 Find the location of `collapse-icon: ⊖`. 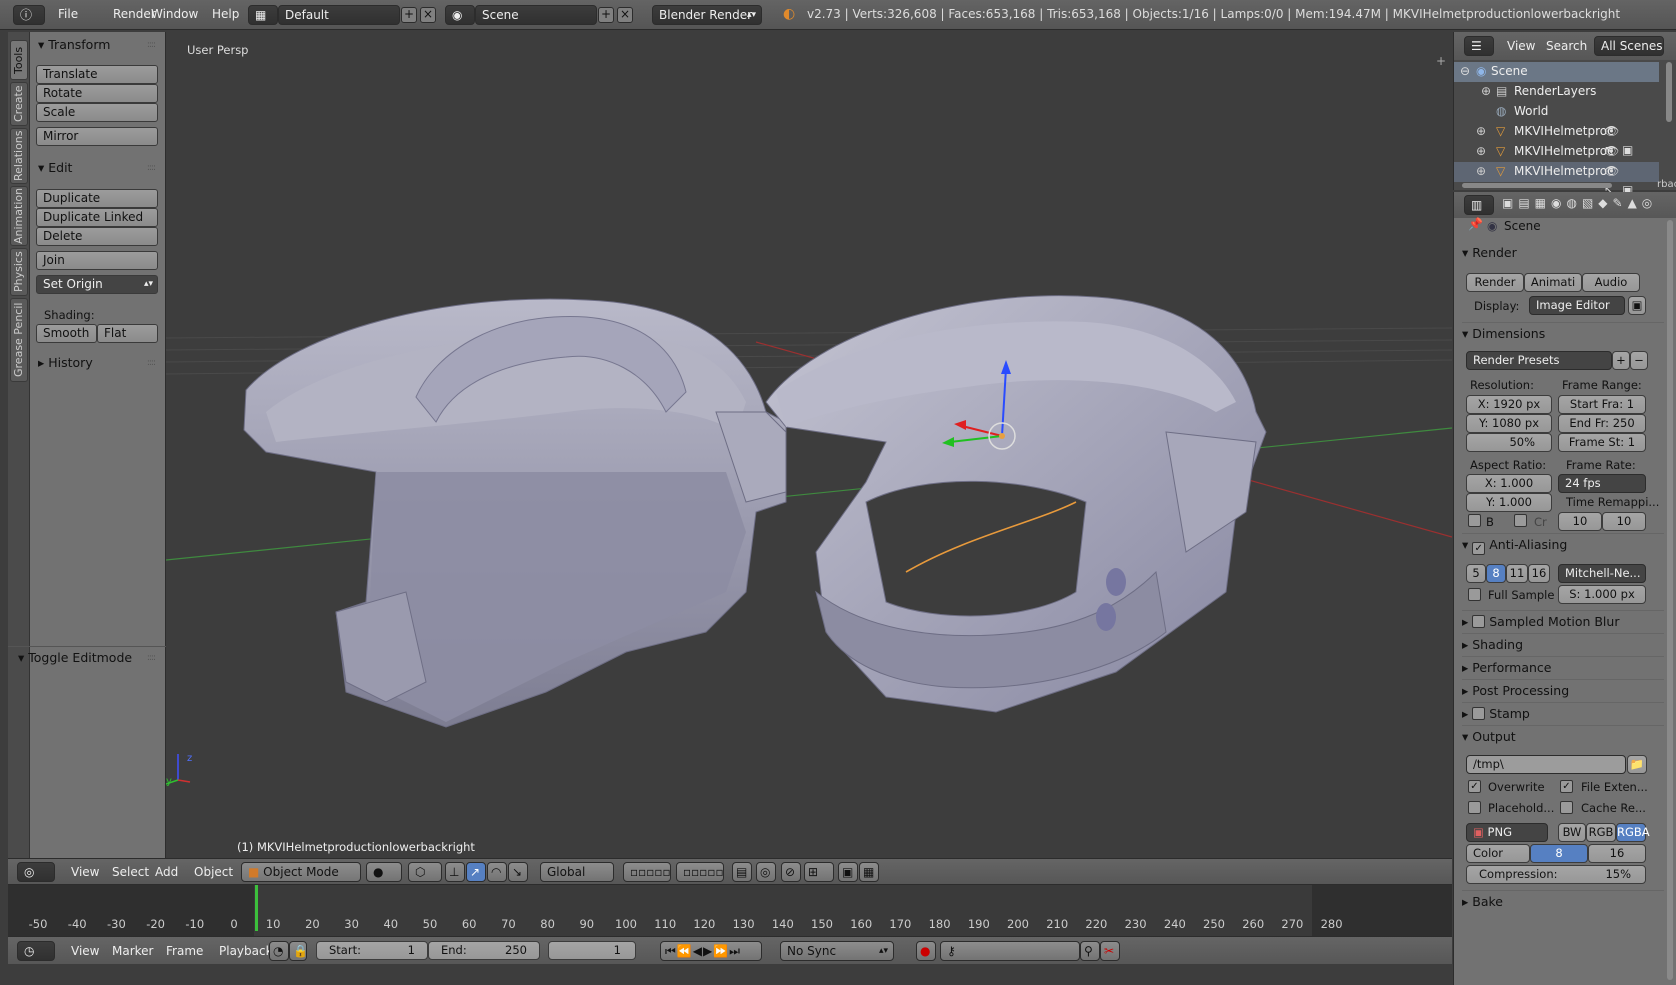

collapse-icon: ⊖ is located at coordinates (1465, 71).